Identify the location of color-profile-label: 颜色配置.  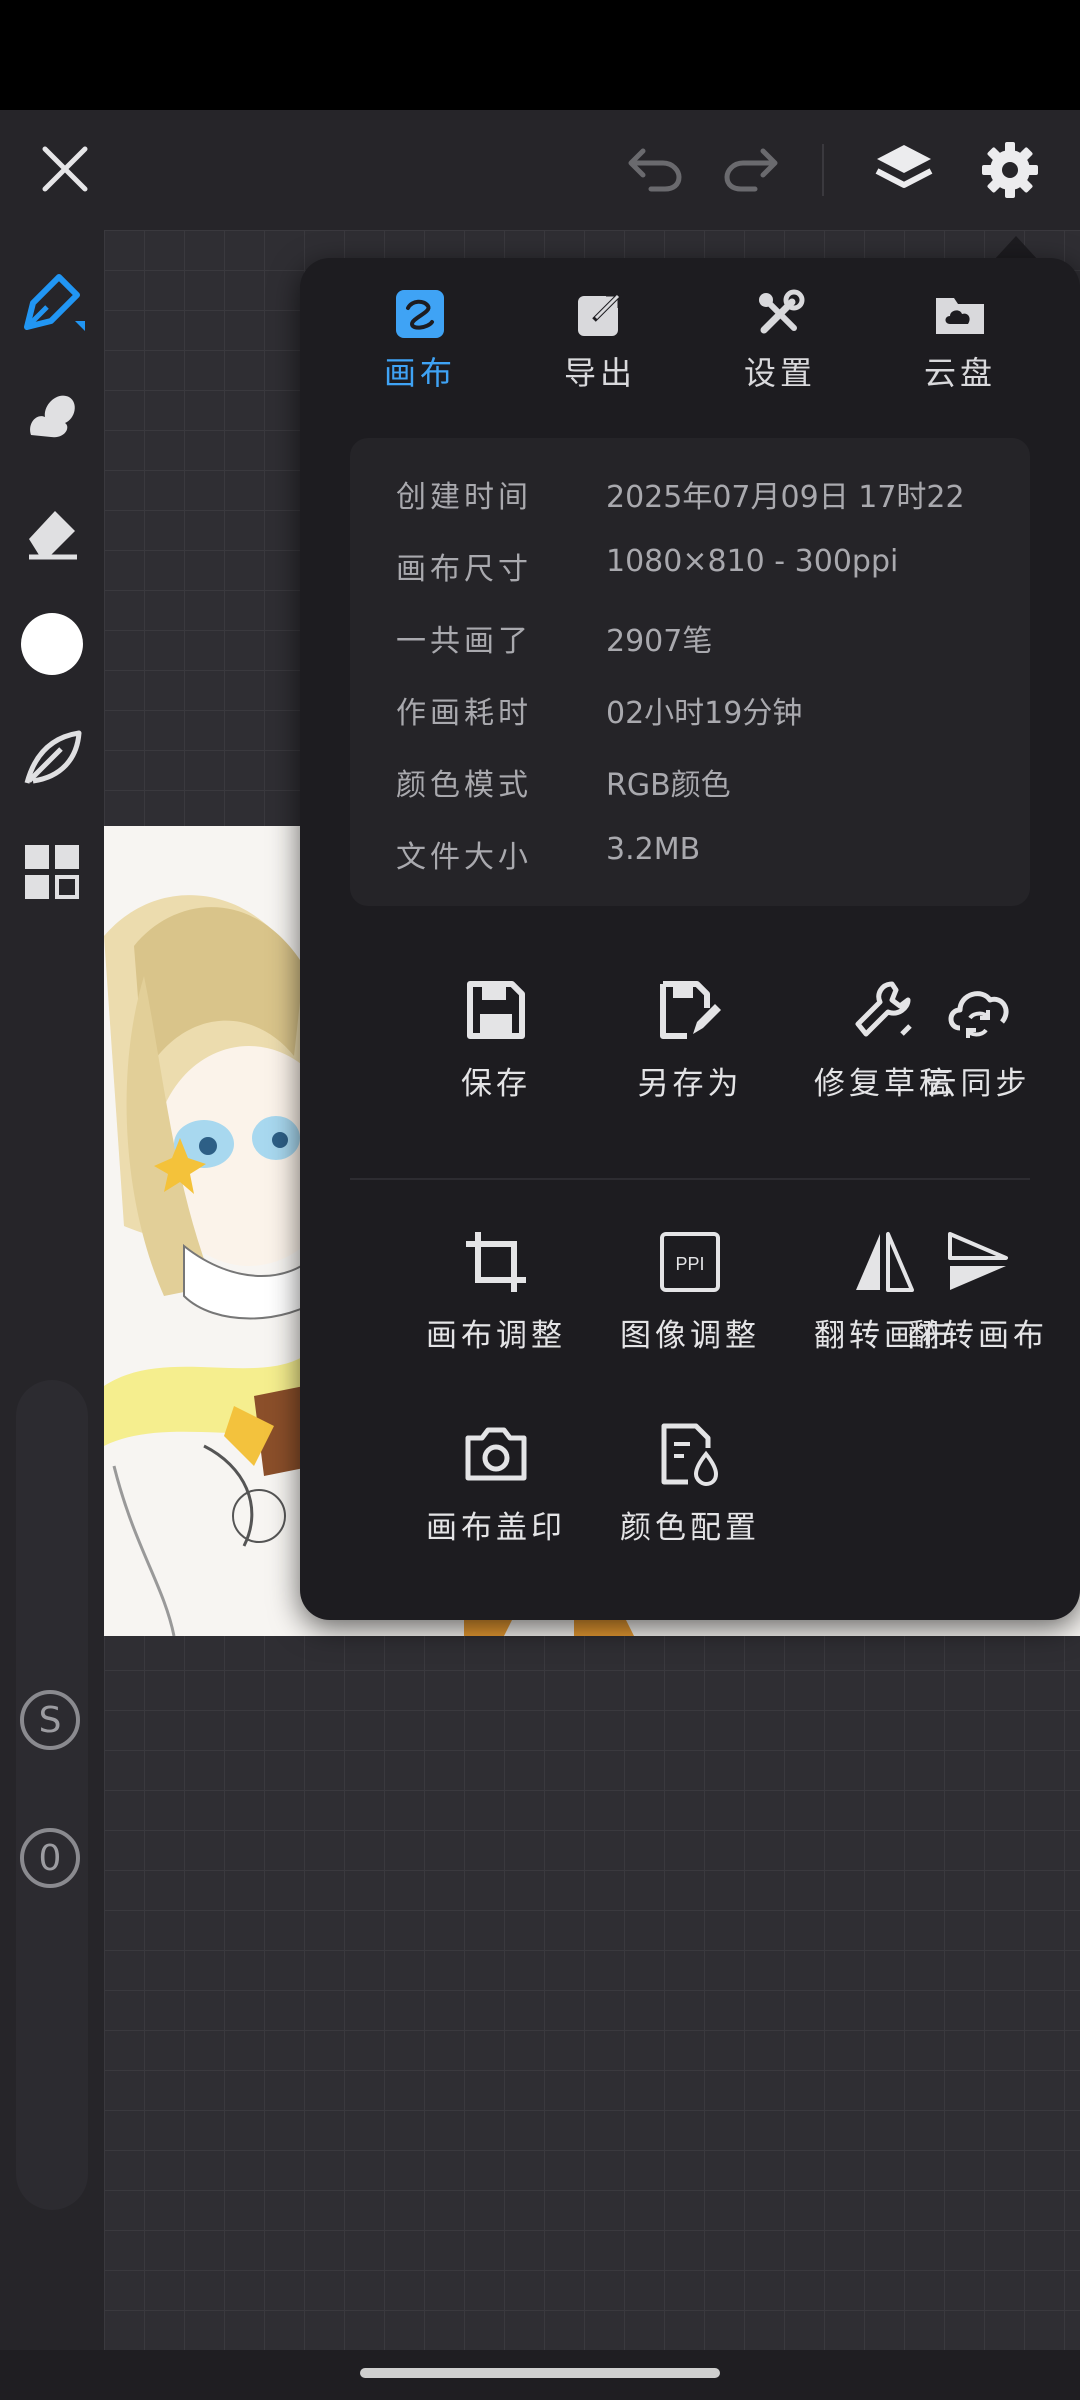
(690, 1528).